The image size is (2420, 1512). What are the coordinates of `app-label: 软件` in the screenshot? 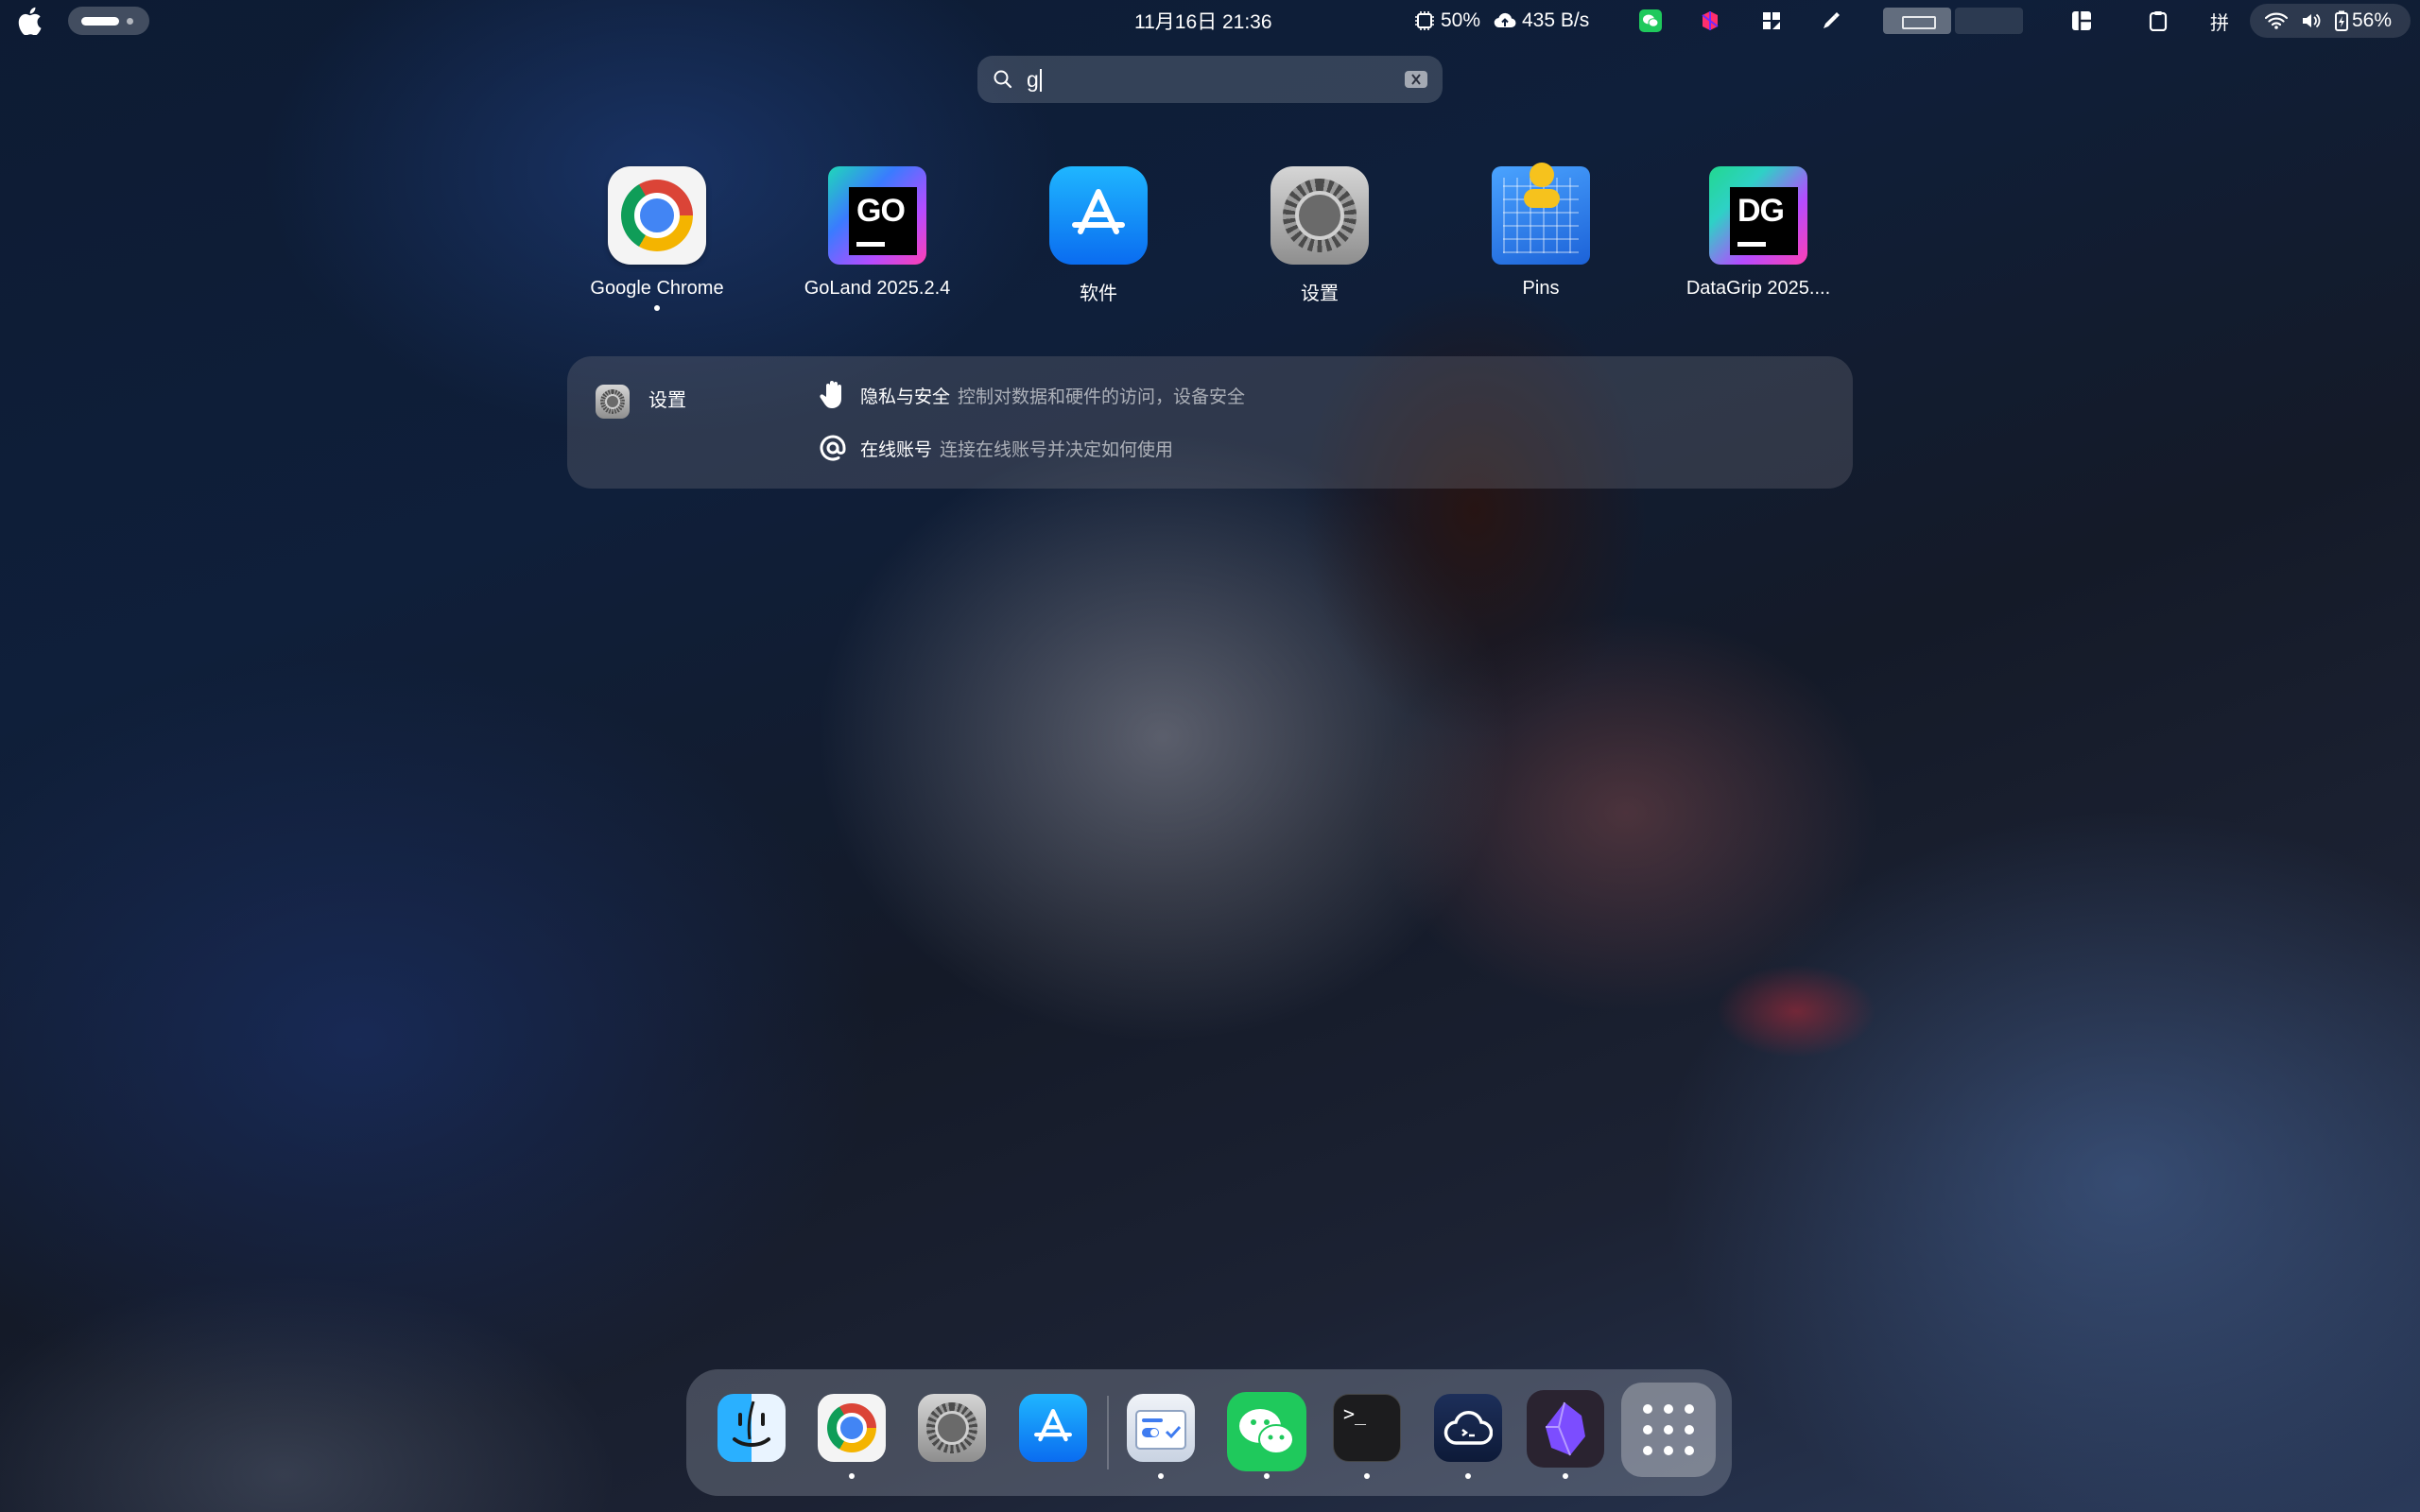 It's located at (1098, 294).